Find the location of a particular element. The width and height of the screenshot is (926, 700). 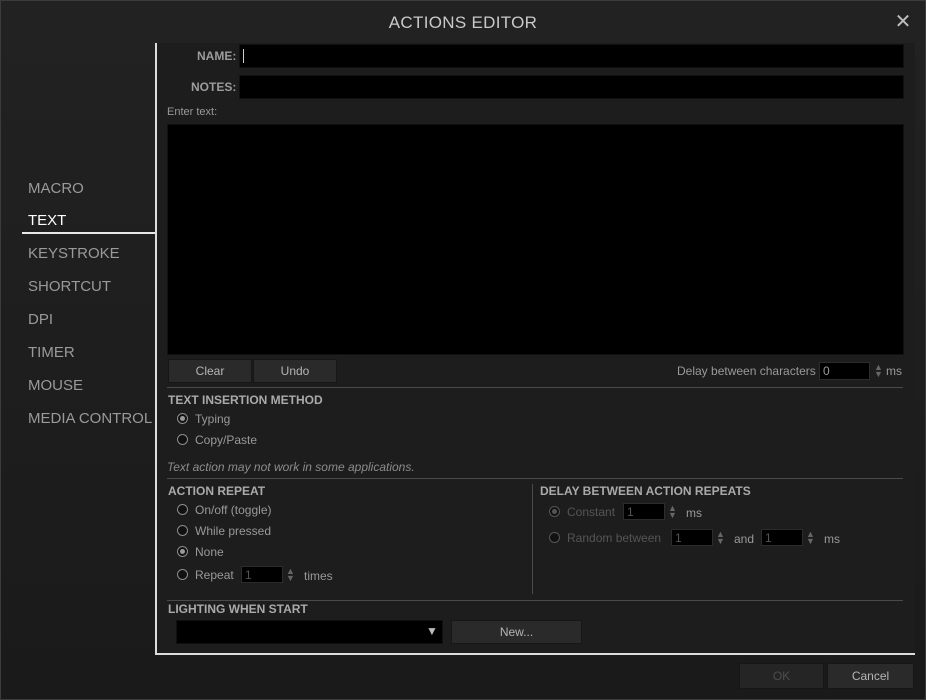

delay-chars-label: Delay between characters is located at coordinates (746, 371).